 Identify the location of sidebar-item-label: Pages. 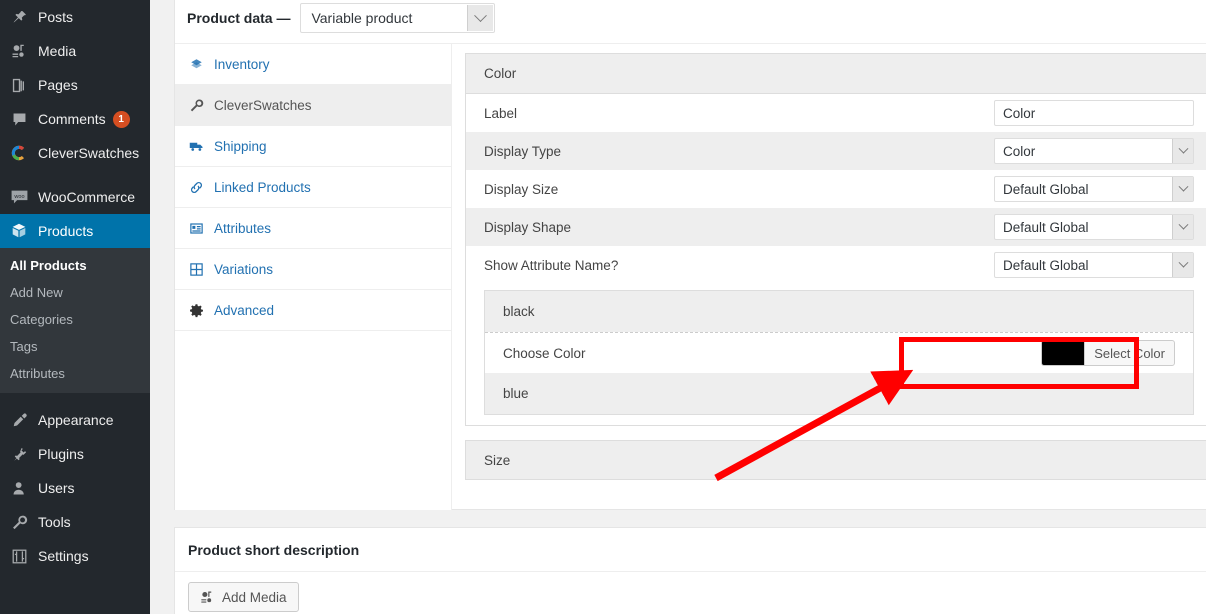
(58, 85).